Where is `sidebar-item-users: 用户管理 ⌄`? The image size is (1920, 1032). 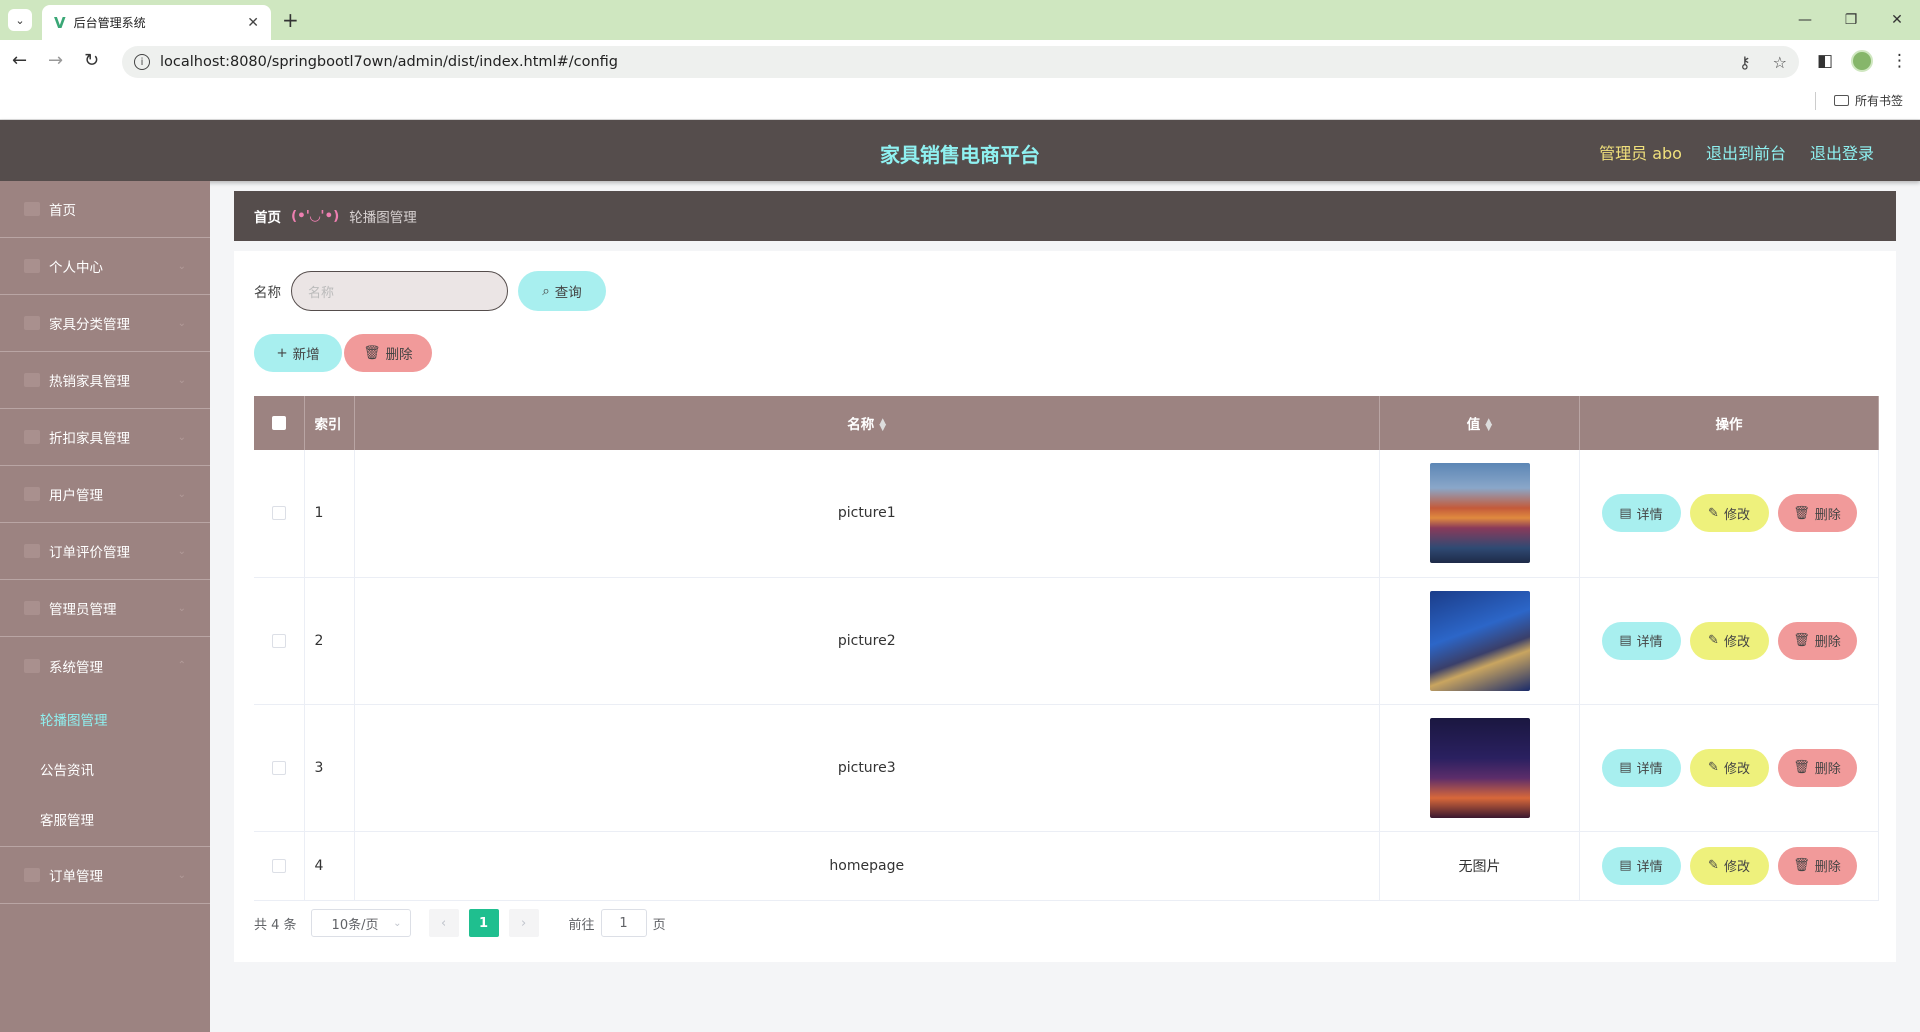 sidebar-item-users: 用户管理 ⌄ is located at coordinates (105, 494).